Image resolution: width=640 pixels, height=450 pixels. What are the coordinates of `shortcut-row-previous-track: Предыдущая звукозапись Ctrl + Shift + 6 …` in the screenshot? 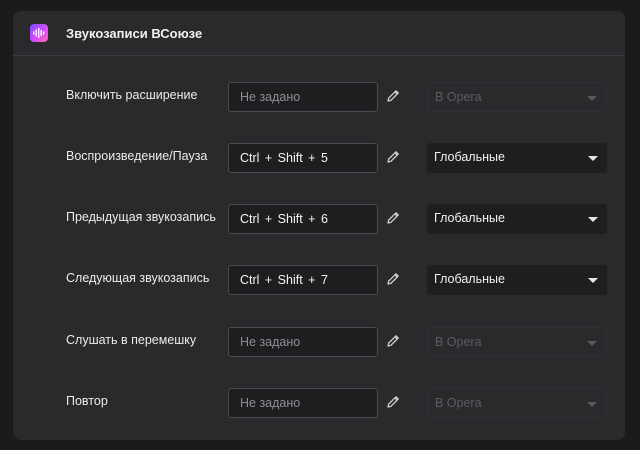 It's located at (319, 219).